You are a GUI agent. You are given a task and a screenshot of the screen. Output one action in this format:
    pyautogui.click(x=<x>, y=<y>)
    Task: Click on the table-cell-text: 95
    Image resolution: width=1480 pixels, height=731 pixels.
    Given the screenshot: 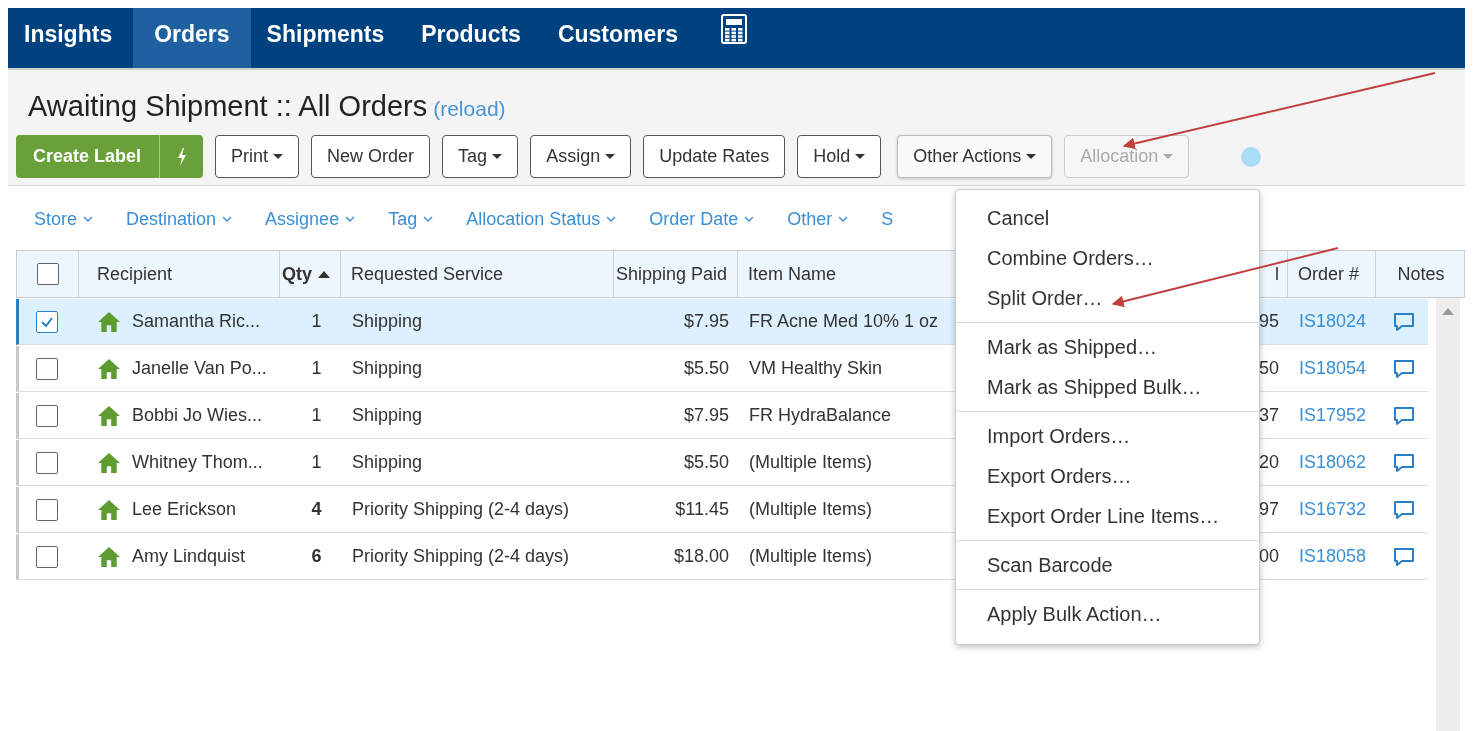 What is the action you would take?
    pyautogui.click(x=1268, y=321)
    